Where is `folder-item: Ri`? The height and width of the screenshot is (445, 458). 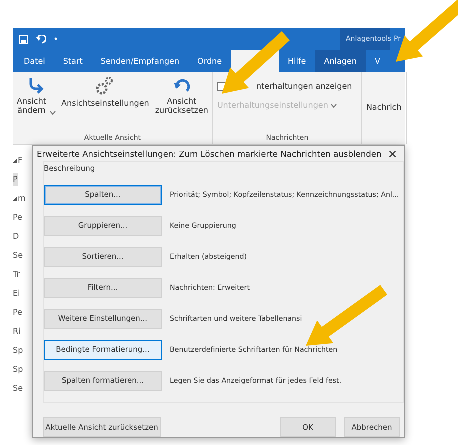
folder-item: Ri is located at coordinates (17, 331).